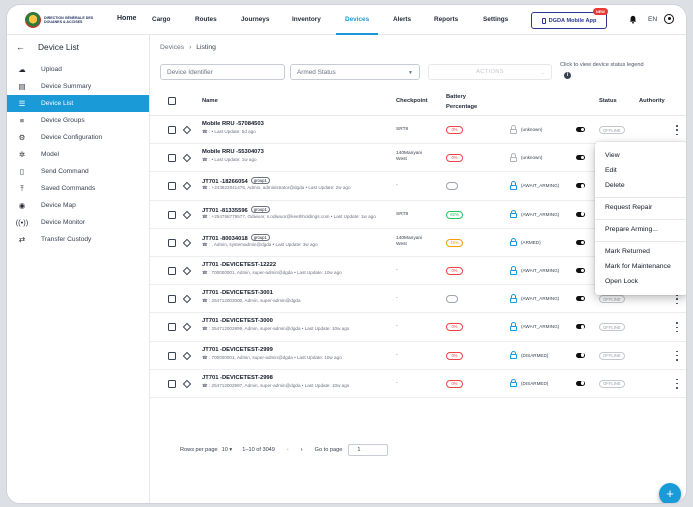 Image resolution: width=693 pixels, height=507 pixels. Describe the element at coordinates (206, 20) in the screenshot. I see `nav-routes: Routes` at that location.